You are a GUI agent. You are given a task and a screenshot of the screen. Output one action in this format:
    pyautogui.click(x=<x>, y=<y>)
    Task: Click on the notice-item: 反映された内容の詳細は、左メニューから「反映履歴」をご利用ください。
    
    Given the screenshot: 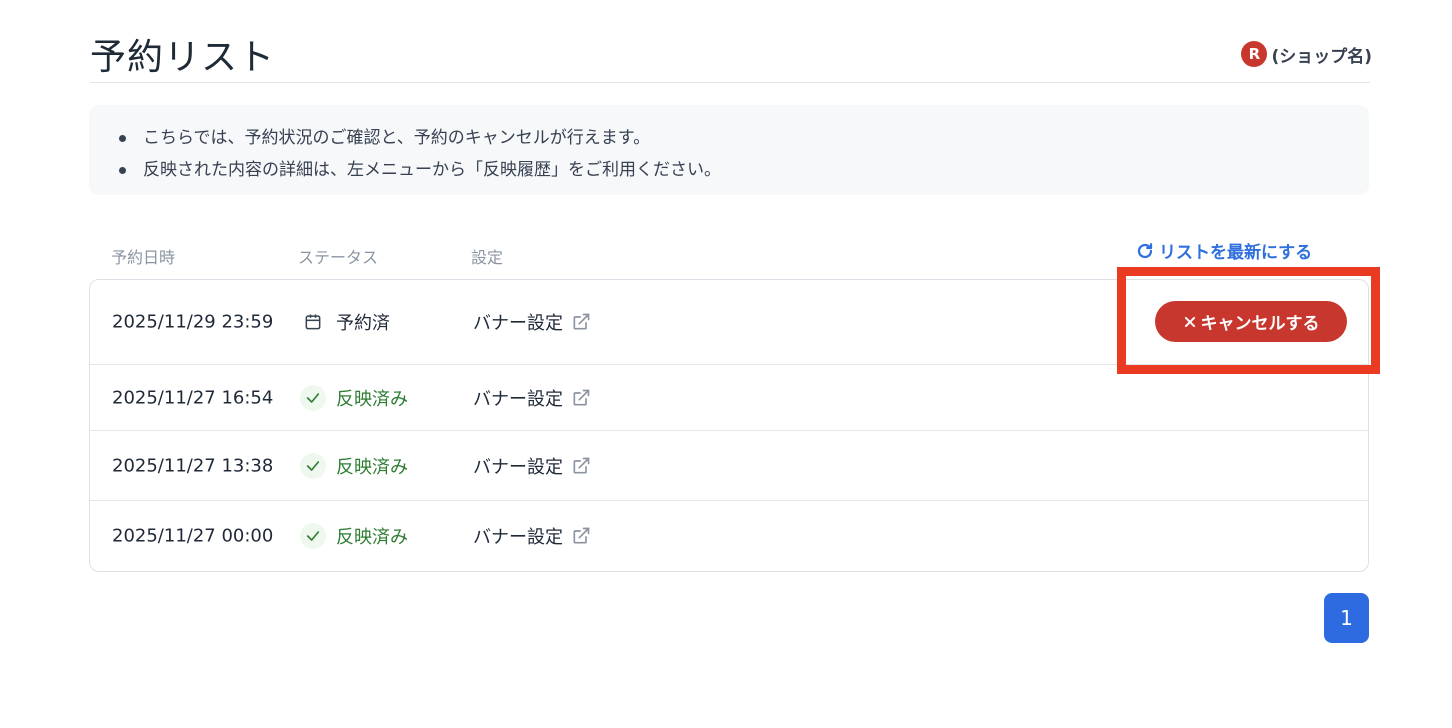 What is the action you would take?
    pyautogui.click(x=744, y=170)
    